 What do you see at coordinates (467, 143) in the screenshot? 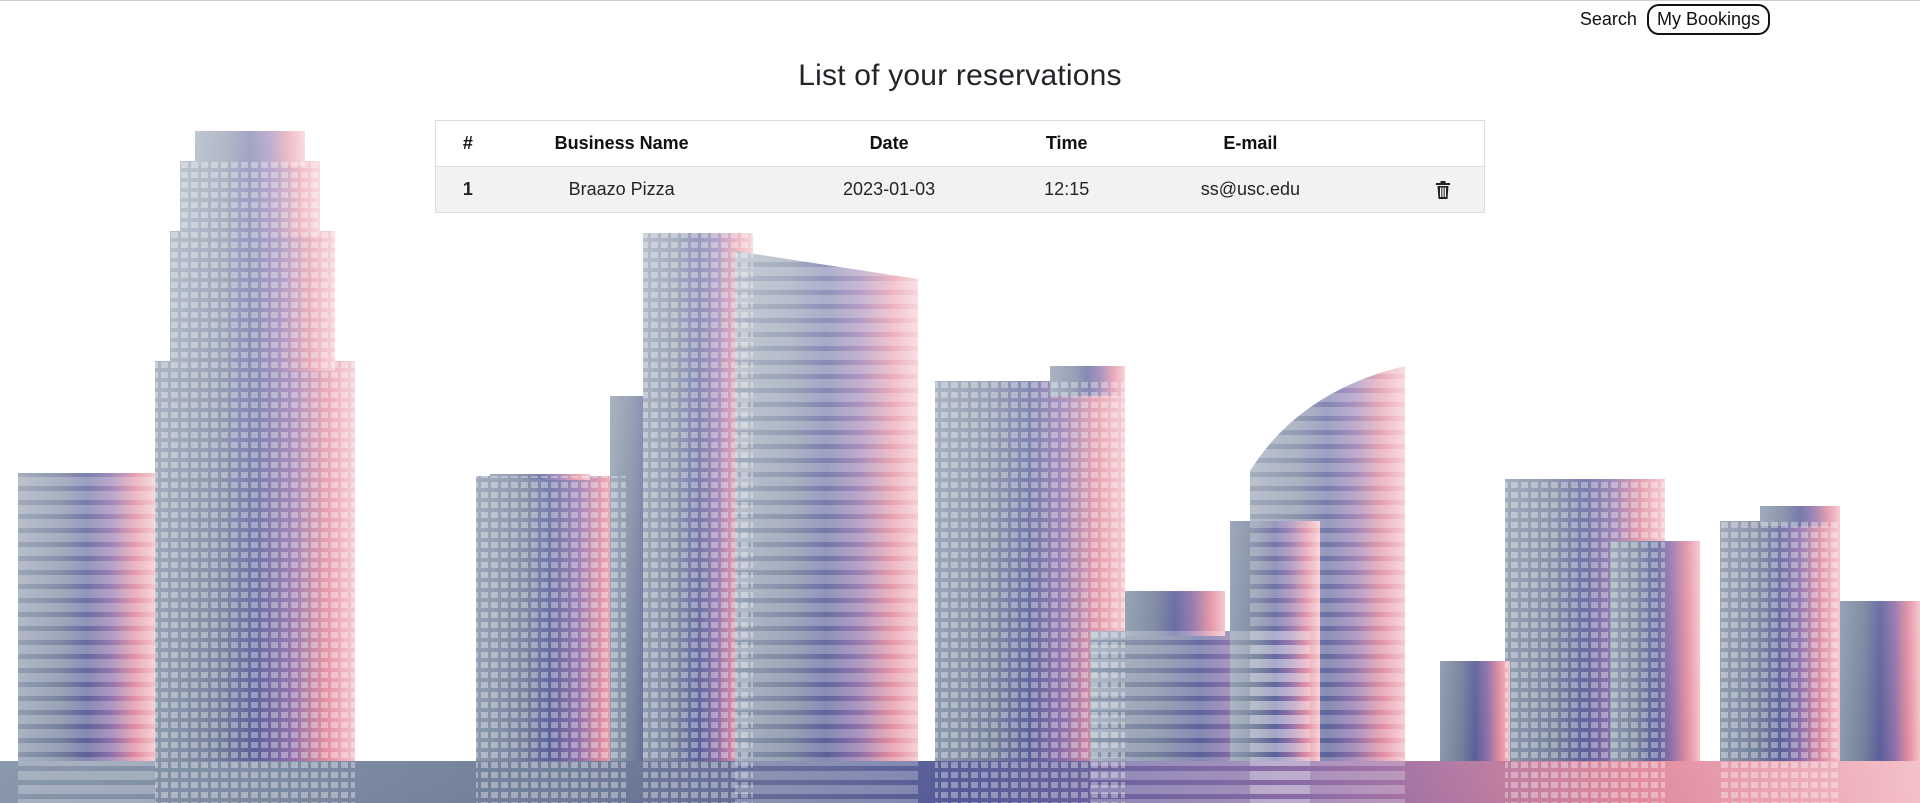
I see `header-number: #` at bounding box center [467, 143].